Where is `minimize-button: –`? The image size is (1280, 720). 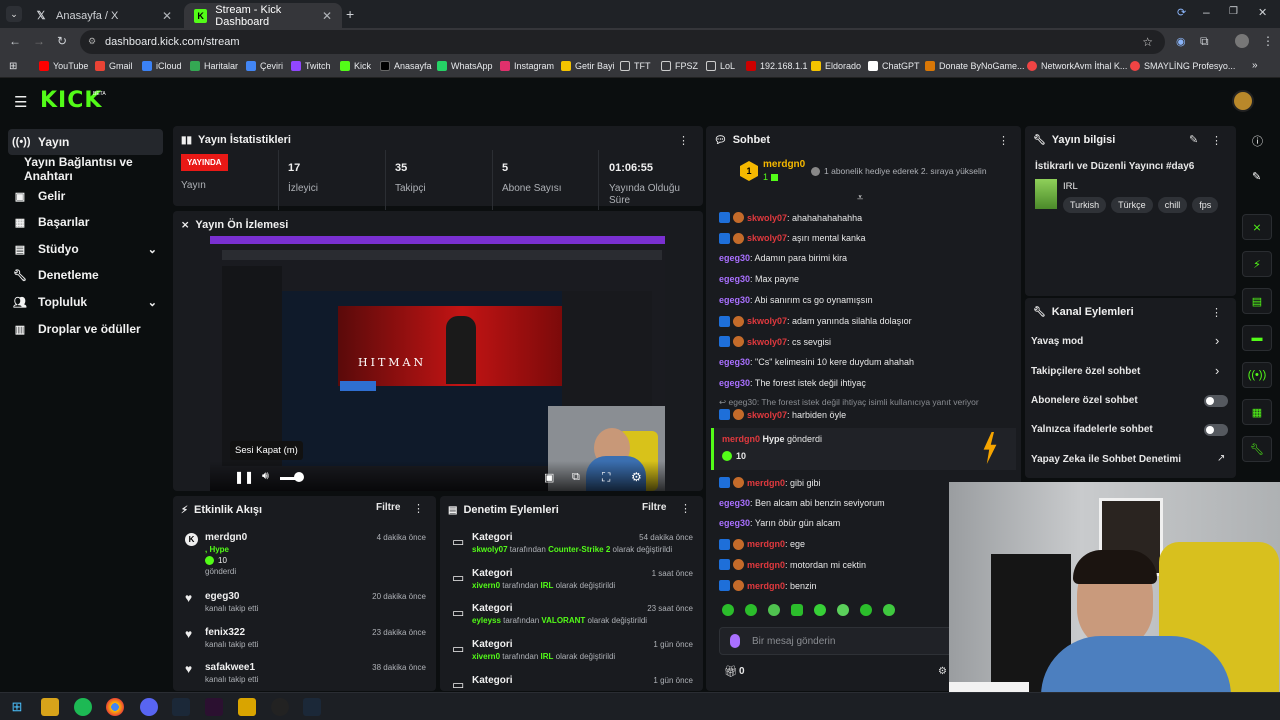 minimize-button: – is located at coordinates (1206, 12).